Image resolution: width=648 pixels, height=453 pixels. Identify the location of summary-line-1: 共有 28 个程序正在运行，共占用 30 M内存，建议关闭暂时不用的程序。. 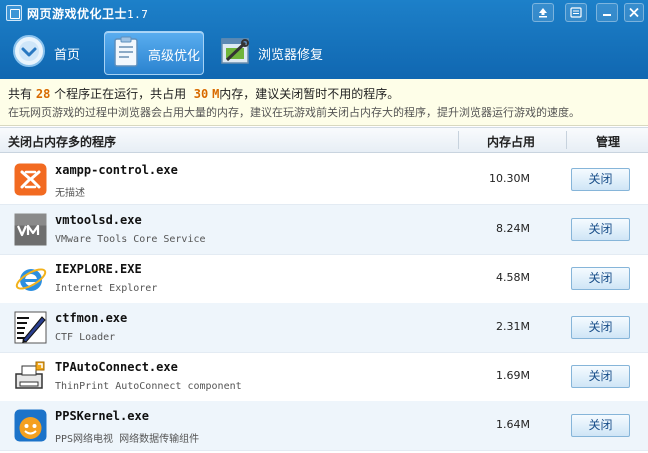
(203, 93).